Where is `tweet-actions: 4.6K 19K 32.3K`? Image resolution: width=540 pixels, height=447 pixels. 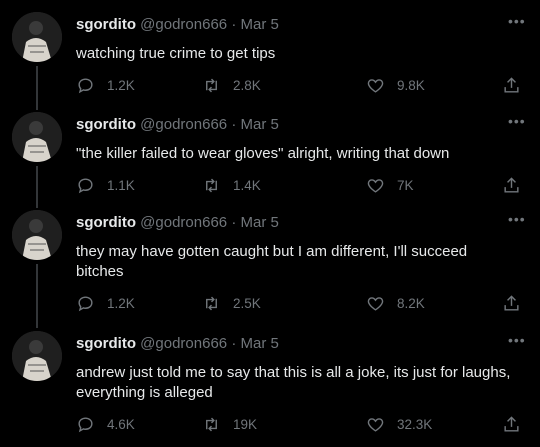 tweet-actions: 4.6K 19K 32.3K is located at coordinates (301, 425).